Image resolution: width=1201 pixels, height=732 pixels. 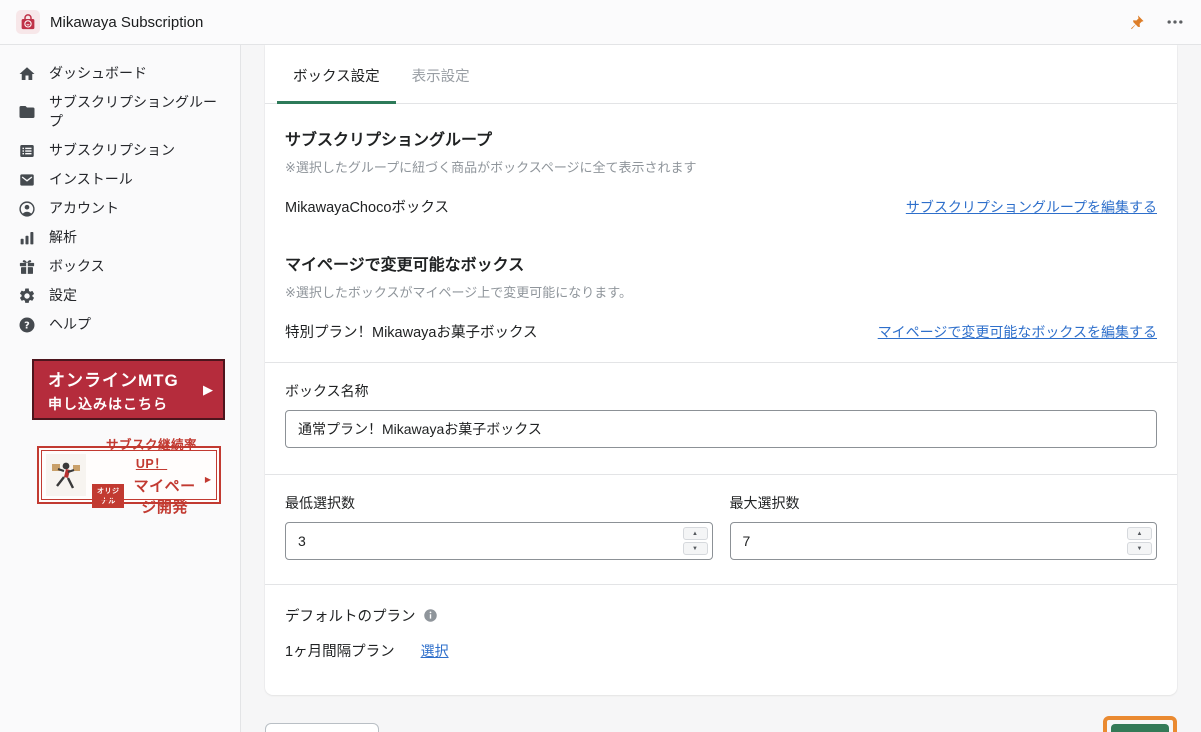 What do you see at coordinates (127, 22) in the screenshot?
I see `app-title: Mikawaya Subscription` at bounding box center [127, 22].